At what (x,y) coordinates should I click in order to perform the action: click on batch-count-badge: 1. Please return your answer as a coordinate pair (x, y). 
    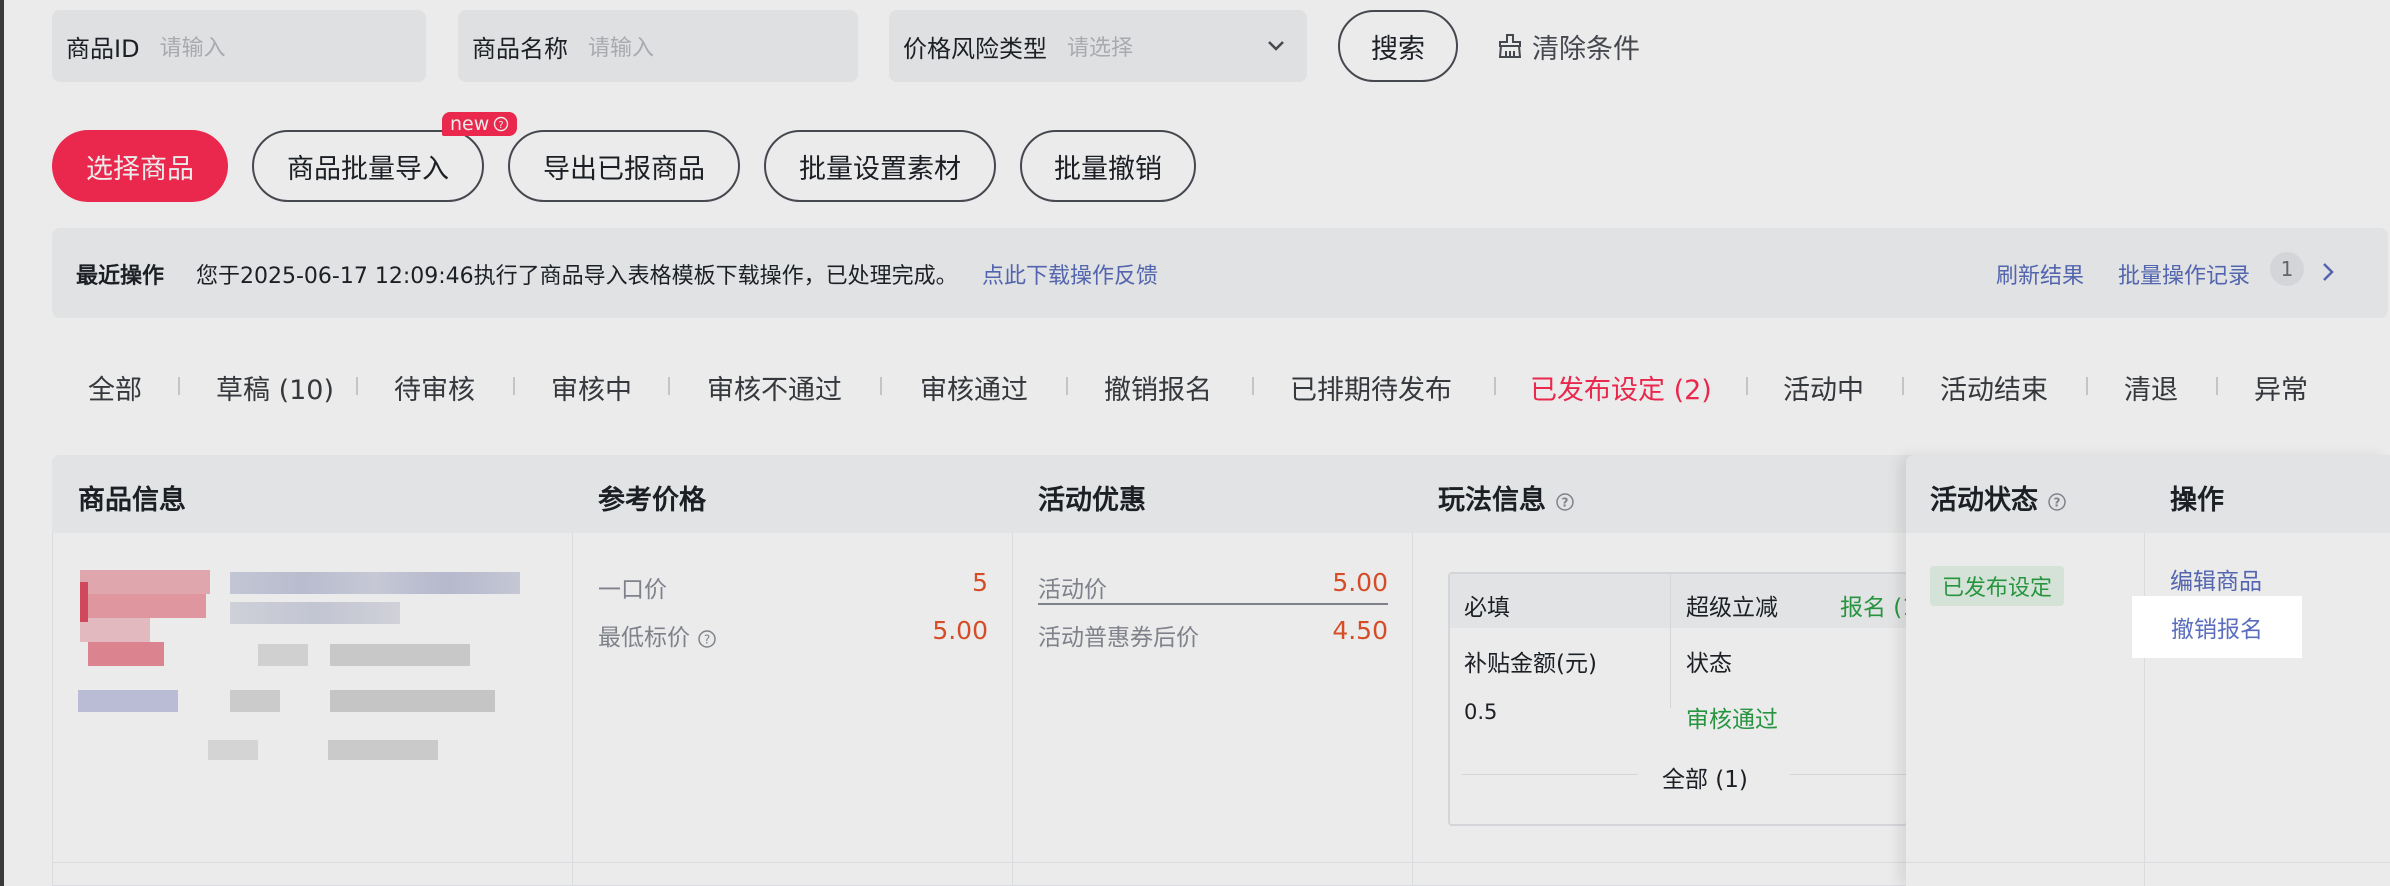
    Looking at the image, I should click on (2287, 269).